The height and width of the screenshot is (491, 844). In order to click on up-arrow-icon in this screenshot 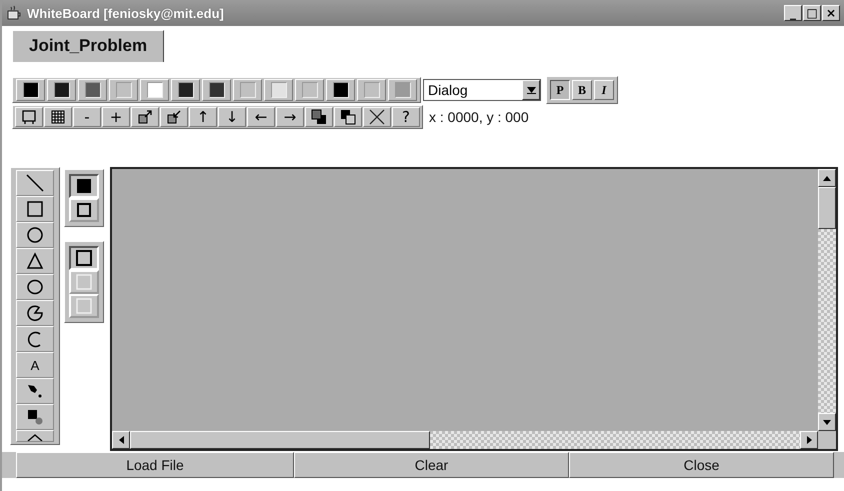, I will do `click(827, 178)`.